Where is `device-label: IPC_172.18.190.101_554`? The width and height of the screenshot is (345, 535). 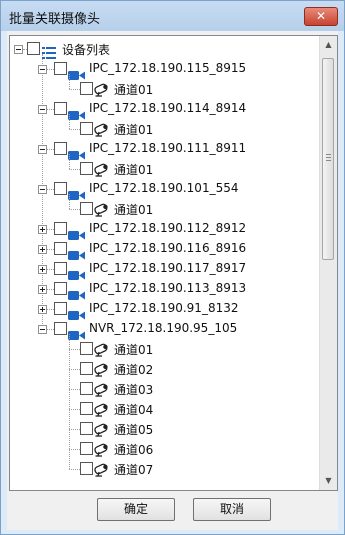
device-label: IPC_172.18.190.101_554 is located at coordinates (164, 188).